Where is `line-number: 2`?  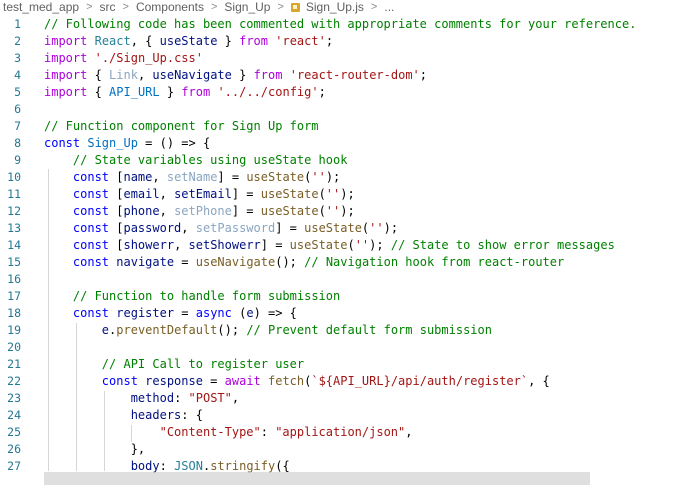
line-number: 2 is located at coordinates (17, 41).